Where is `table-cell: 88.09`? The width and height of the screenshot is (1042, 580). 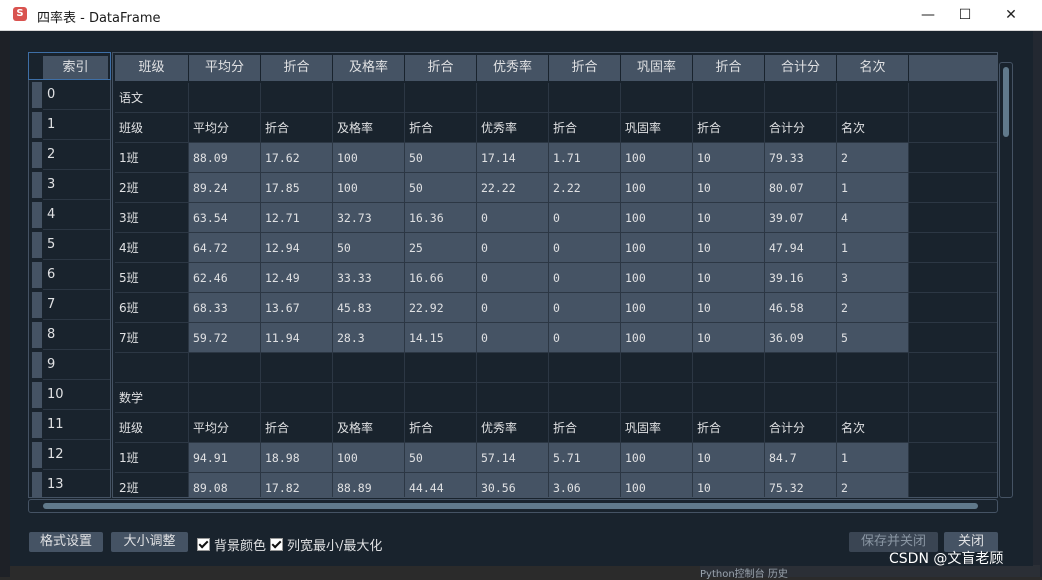
table-cell: 88.09 is located at coordinates (225, 158).